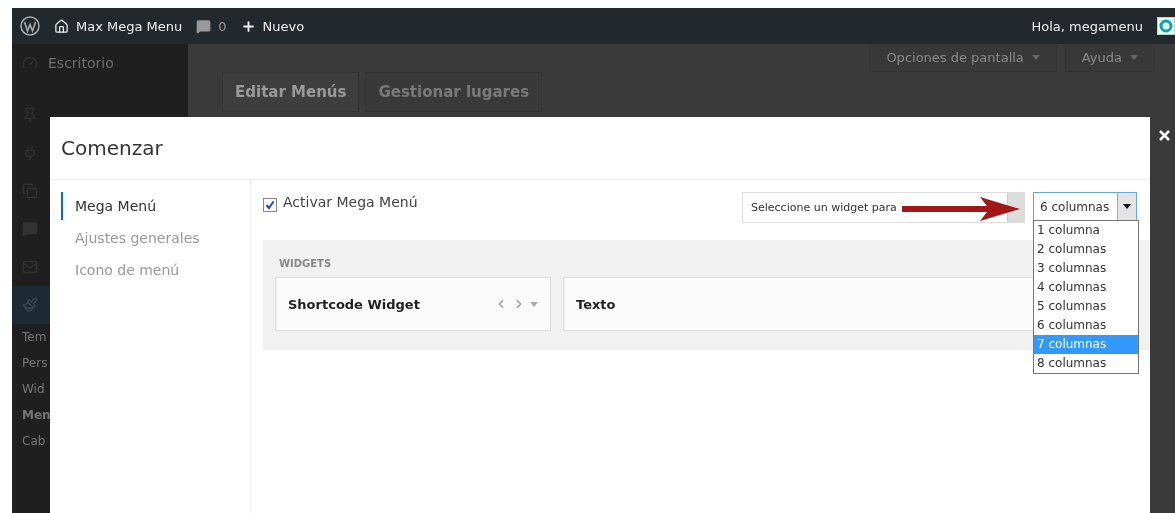  I want to click on widget-title: Shortcode Widget, so click(354, 304).